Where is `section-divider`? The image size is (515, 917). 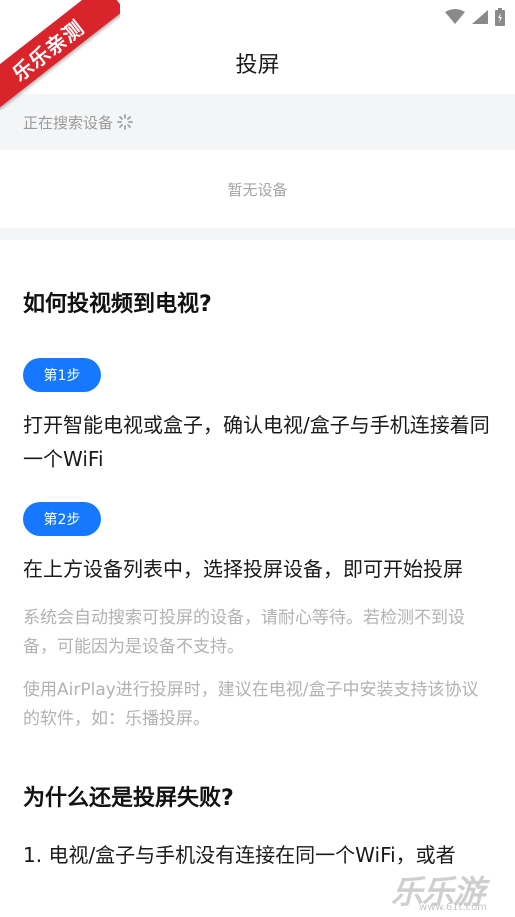
section-divider is located at coordinates (257, 234).